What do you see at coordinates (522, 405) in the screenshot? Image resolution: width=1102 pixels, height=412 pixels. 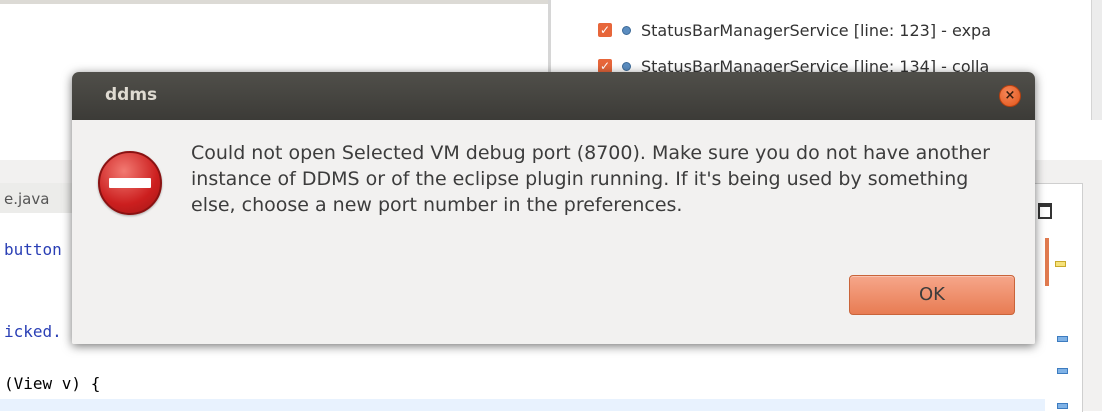 I see `current-line-highlight` at bounding box center [522, 405].